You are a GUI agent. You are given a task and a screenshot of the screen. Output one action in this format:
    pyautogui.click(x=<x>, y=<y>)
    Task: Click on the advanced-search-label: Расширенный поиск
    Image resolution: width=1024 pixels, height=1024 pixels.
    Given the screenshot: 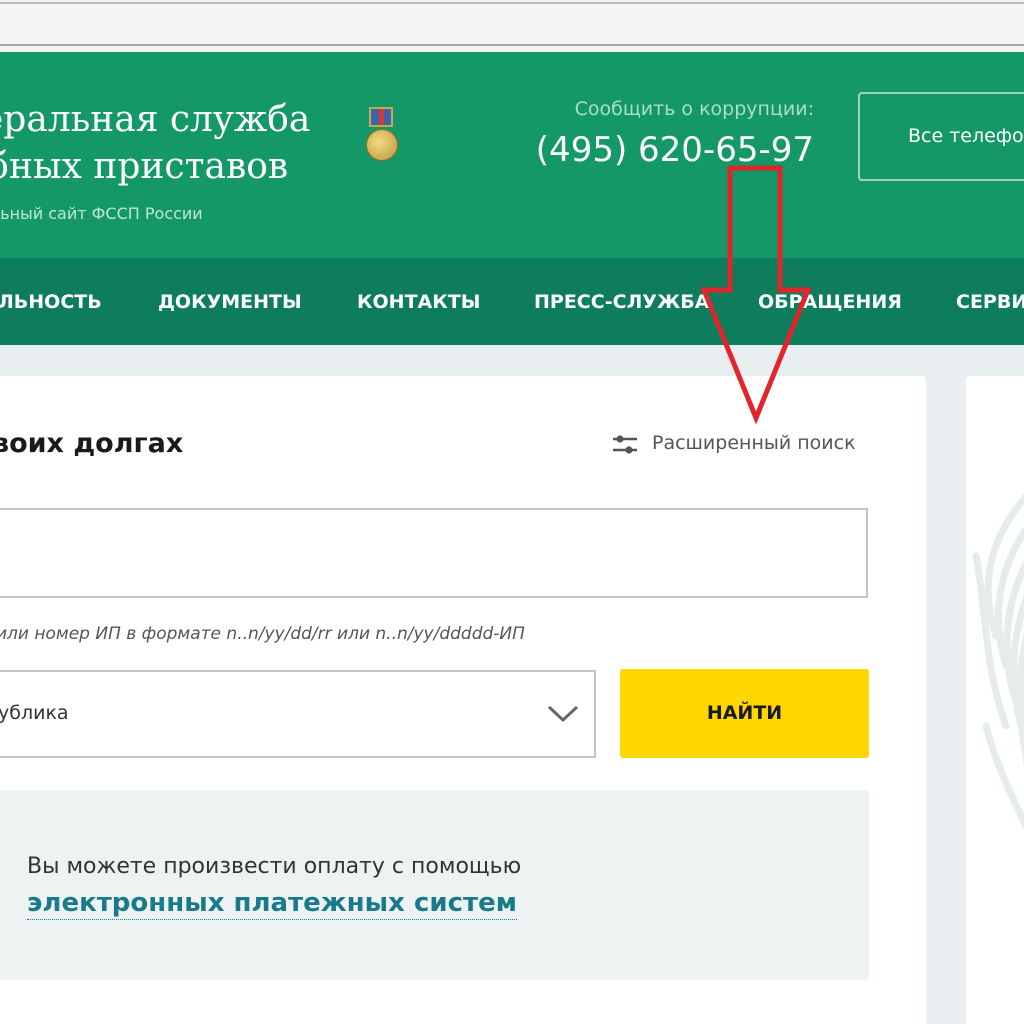 What is the action you would take?
    pyautogui.click(x=754, y=443)
    